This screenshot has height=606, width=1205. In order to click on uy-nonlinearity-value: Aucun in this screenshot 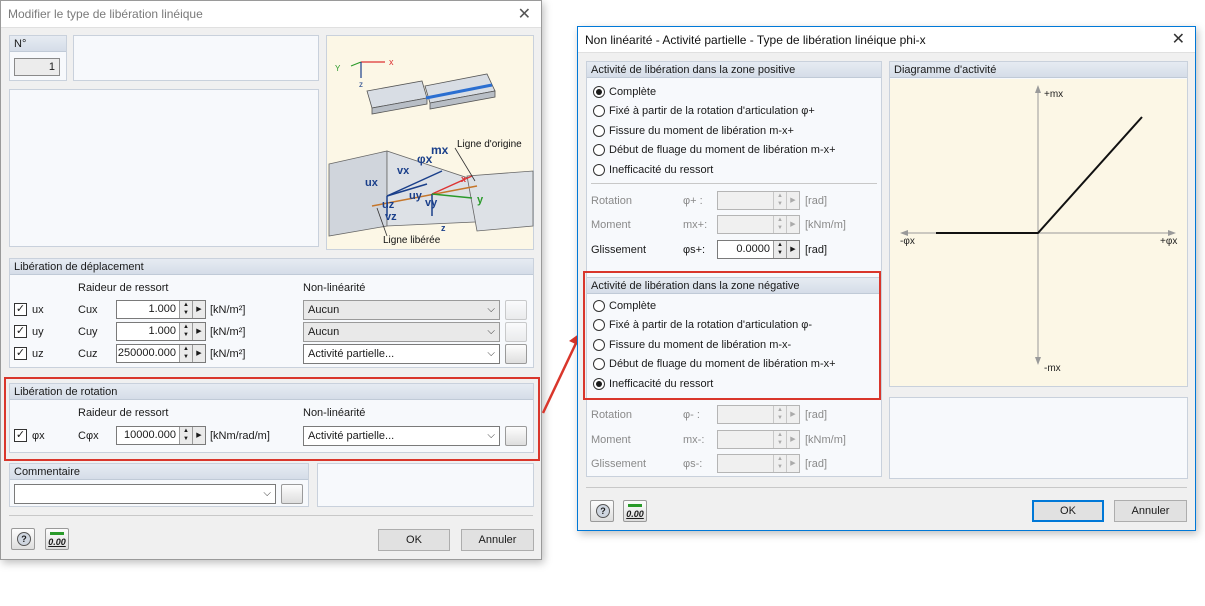, I will do `click(324, 332)`.